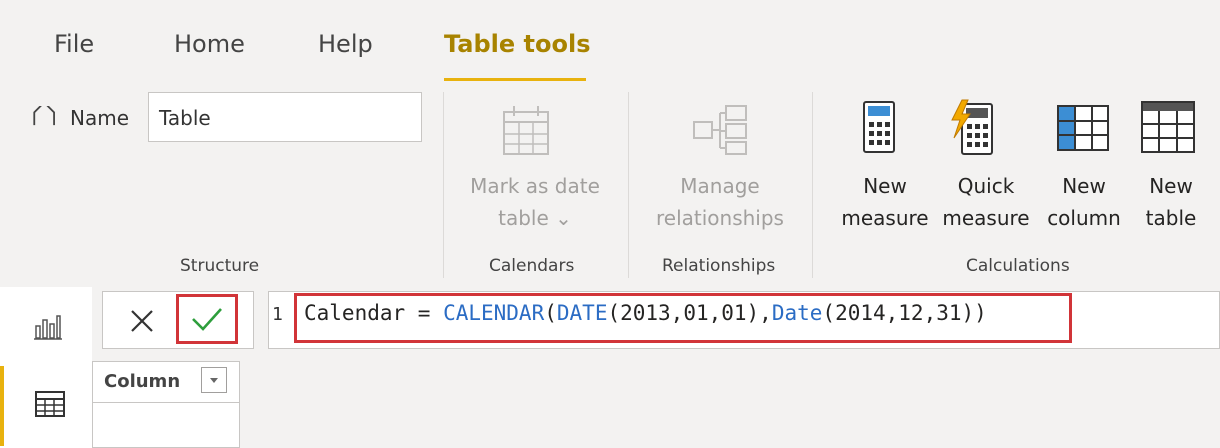 The height and width of the screenshot is (448, 1220). I want to click on new-table-line2: table, so click(1171, 218).